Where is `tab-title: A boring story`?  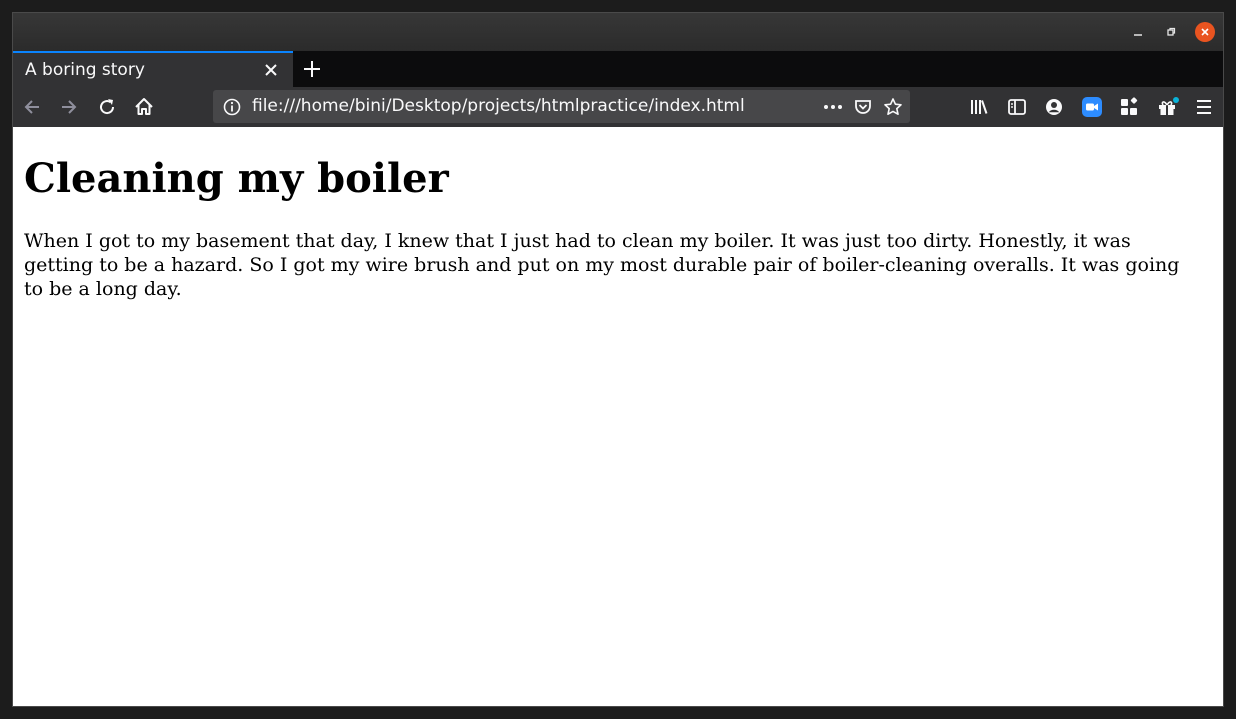 tab-title: A boring story is located at coordinates (85, 70).